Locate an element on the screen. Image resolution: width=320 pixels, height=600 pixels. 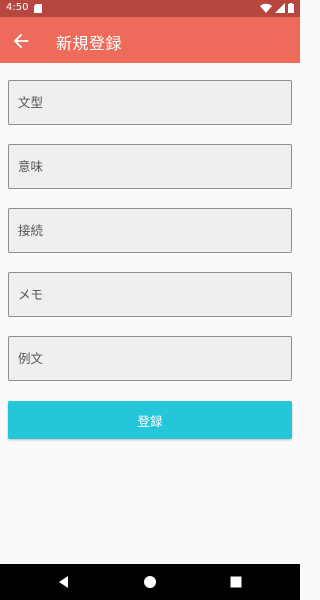
meaning-field is located at coordinates (150, 166).